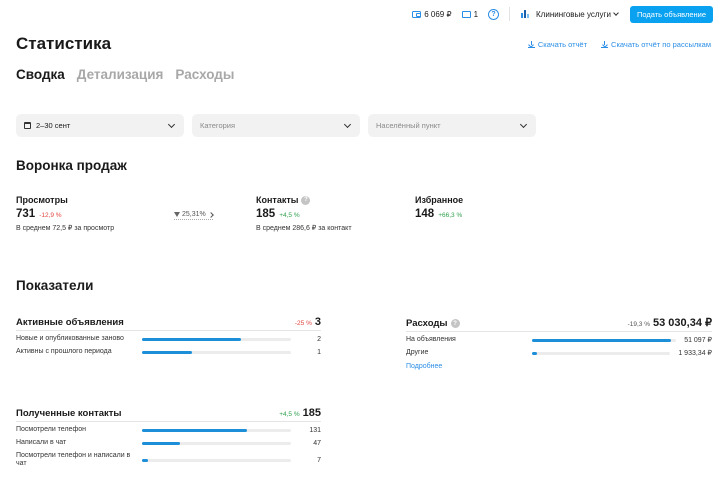 This screenshot has height=480, width=721. Describe the element at coordinates (177, 214) in the screenshot. I see `funnel-icon` at that location.